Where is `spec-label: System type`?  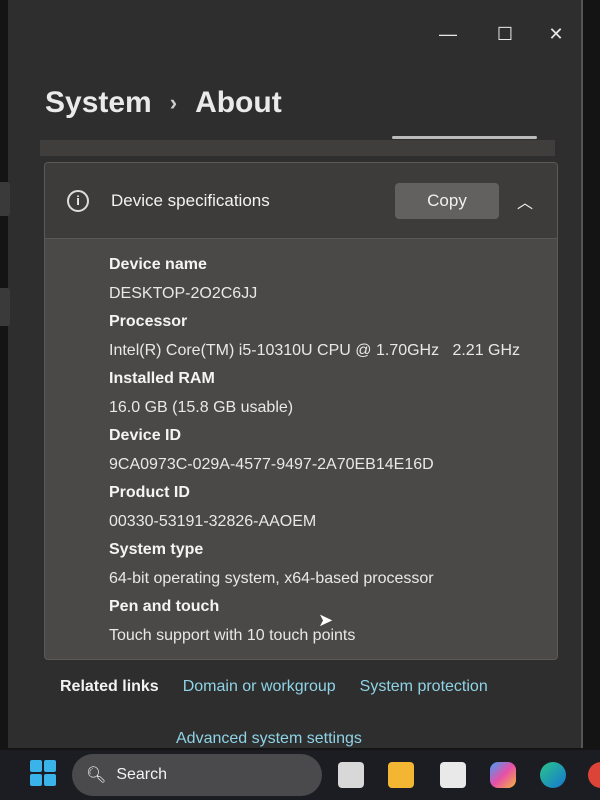 spec-label: System type is located at coordinates (156, 549).